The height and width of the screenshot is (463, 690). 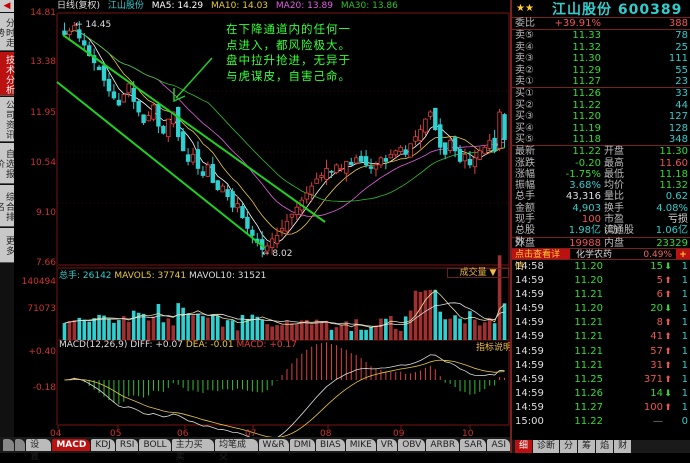 I want to click on sidebar-tab-1: 技术分析, so click(x=7, y=74).